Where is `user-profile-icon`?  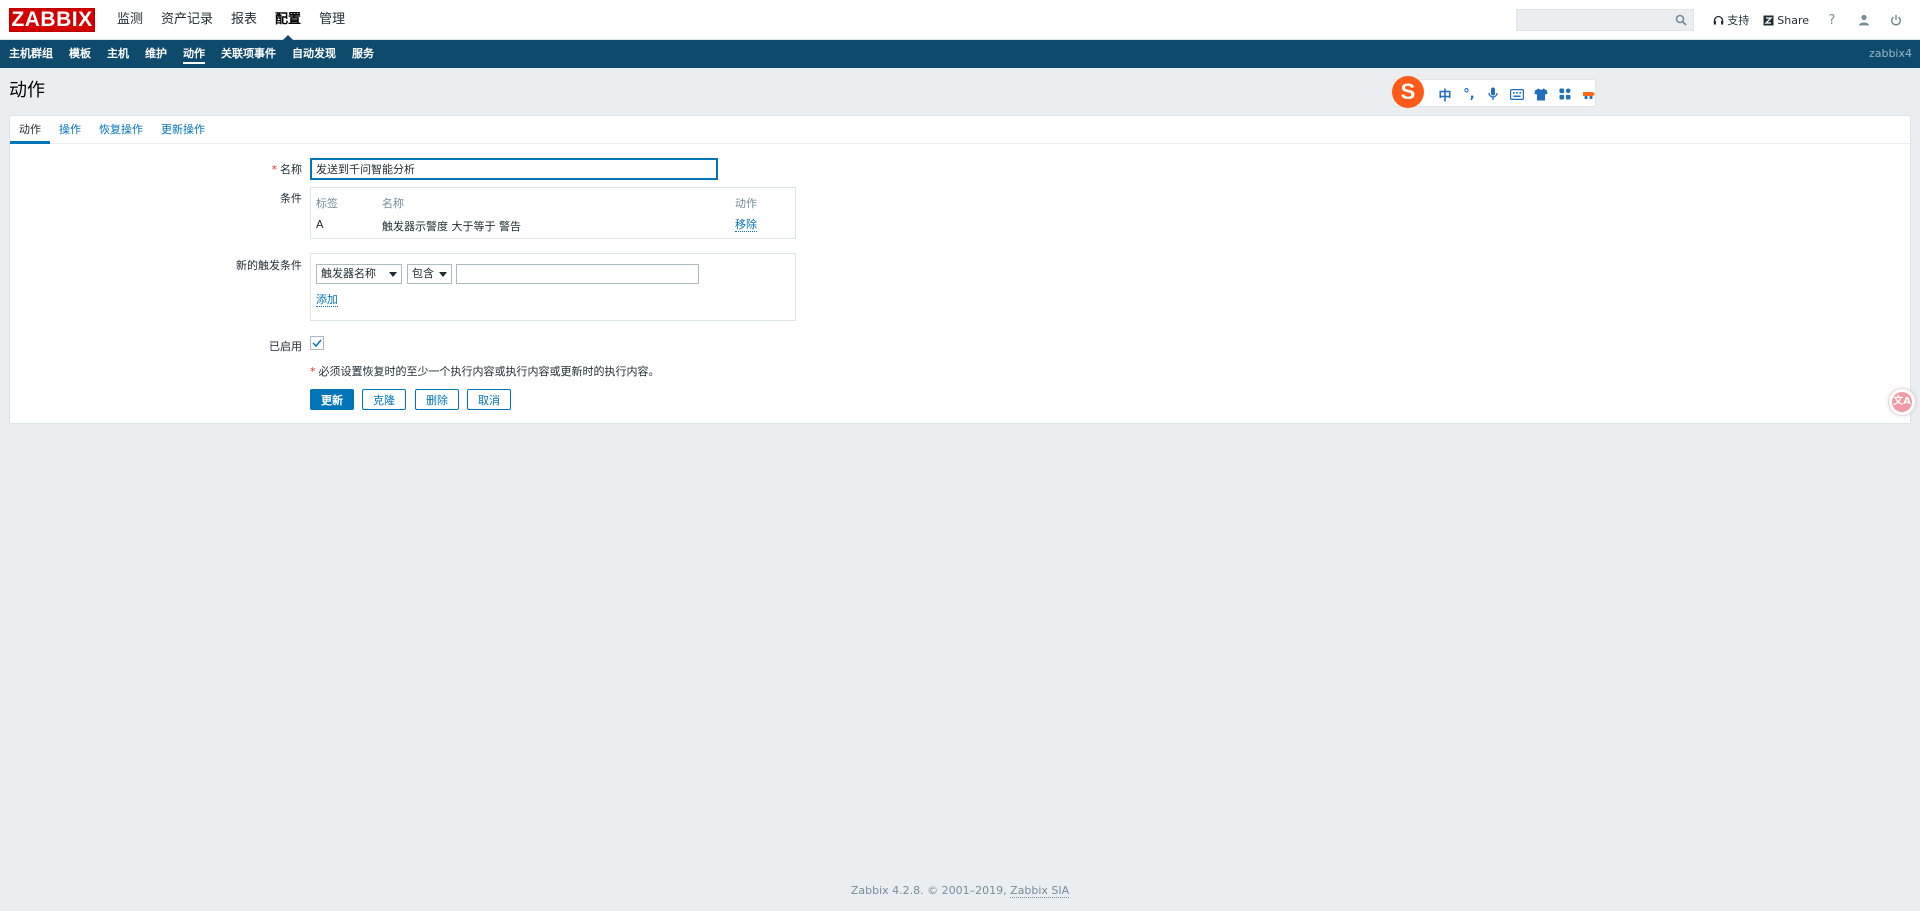
user-profile-icon is located at coordinates (1864, 20).